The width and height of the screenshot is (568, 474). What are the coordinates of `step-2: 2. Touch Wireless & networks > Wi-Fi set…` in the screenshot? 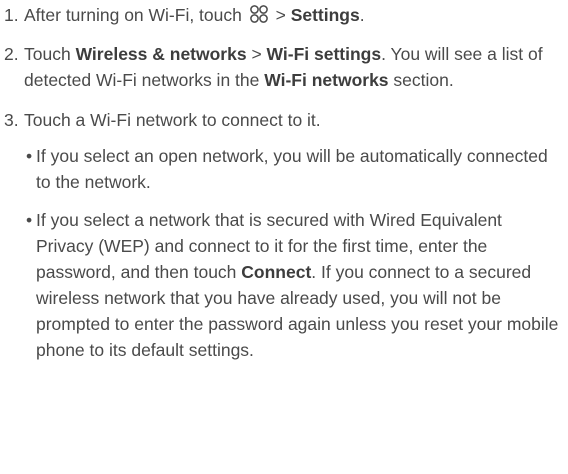 It's located at (284, 67).